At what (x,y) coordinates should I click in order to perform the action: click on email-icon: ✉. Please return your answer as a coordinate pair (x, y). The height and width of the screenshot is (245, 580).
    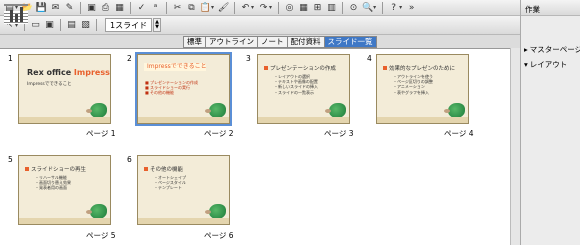
    Looking at the image, I should click on (55, 7).